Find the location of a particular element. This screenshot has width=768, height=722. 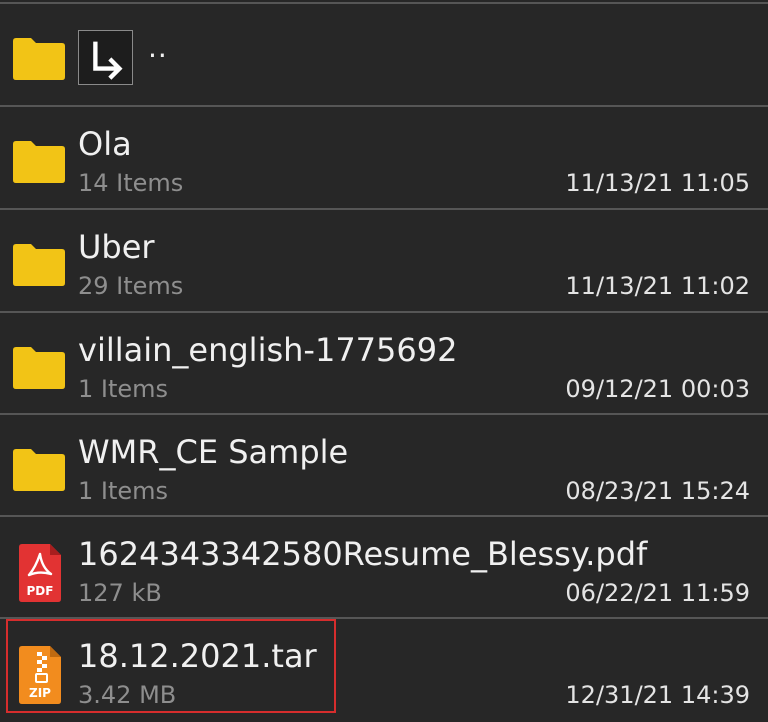

parent-directory-label: .. is located at coordinates (158, 47).